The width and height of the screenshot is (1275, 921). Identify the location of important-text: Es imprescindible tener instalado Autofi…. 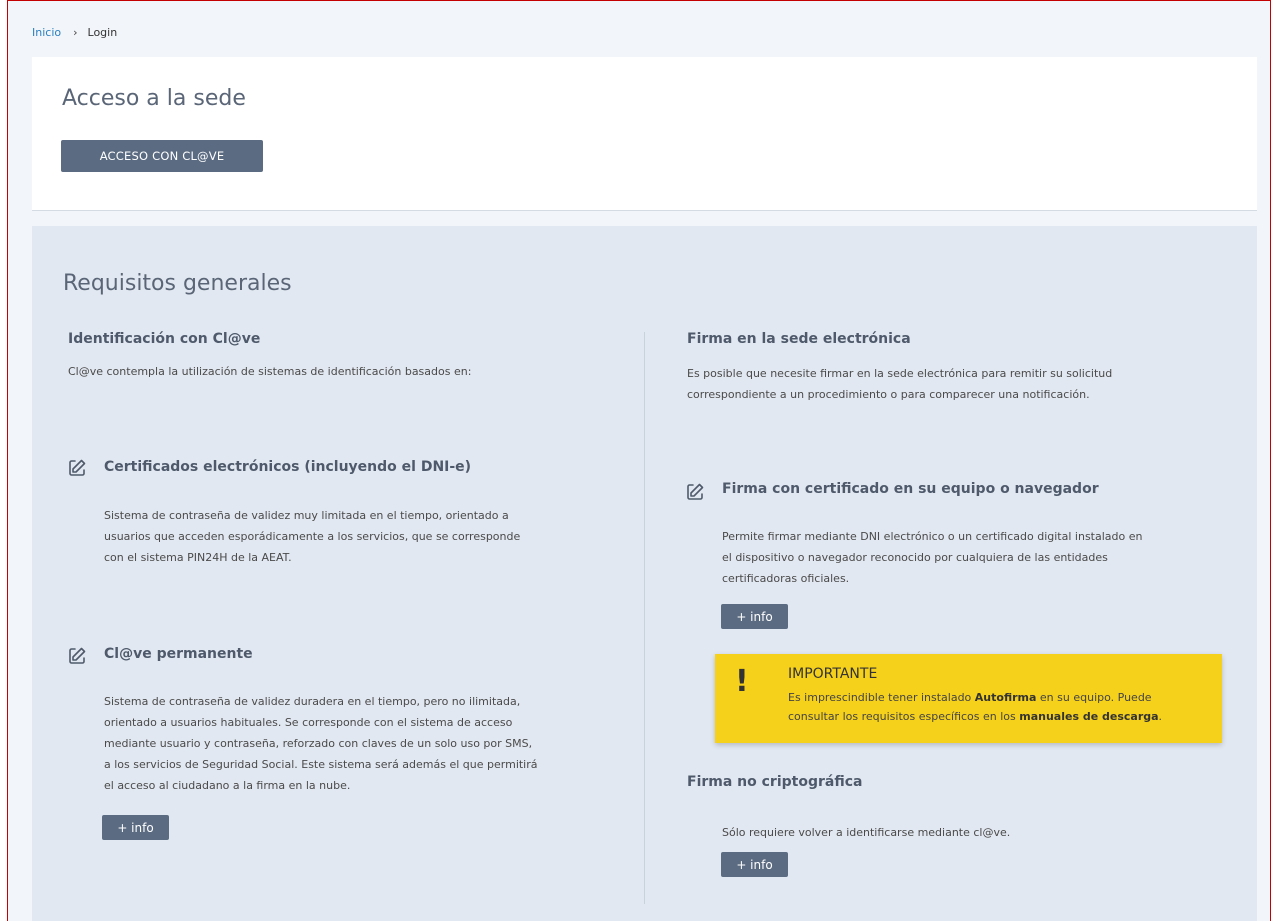
(998, 707).